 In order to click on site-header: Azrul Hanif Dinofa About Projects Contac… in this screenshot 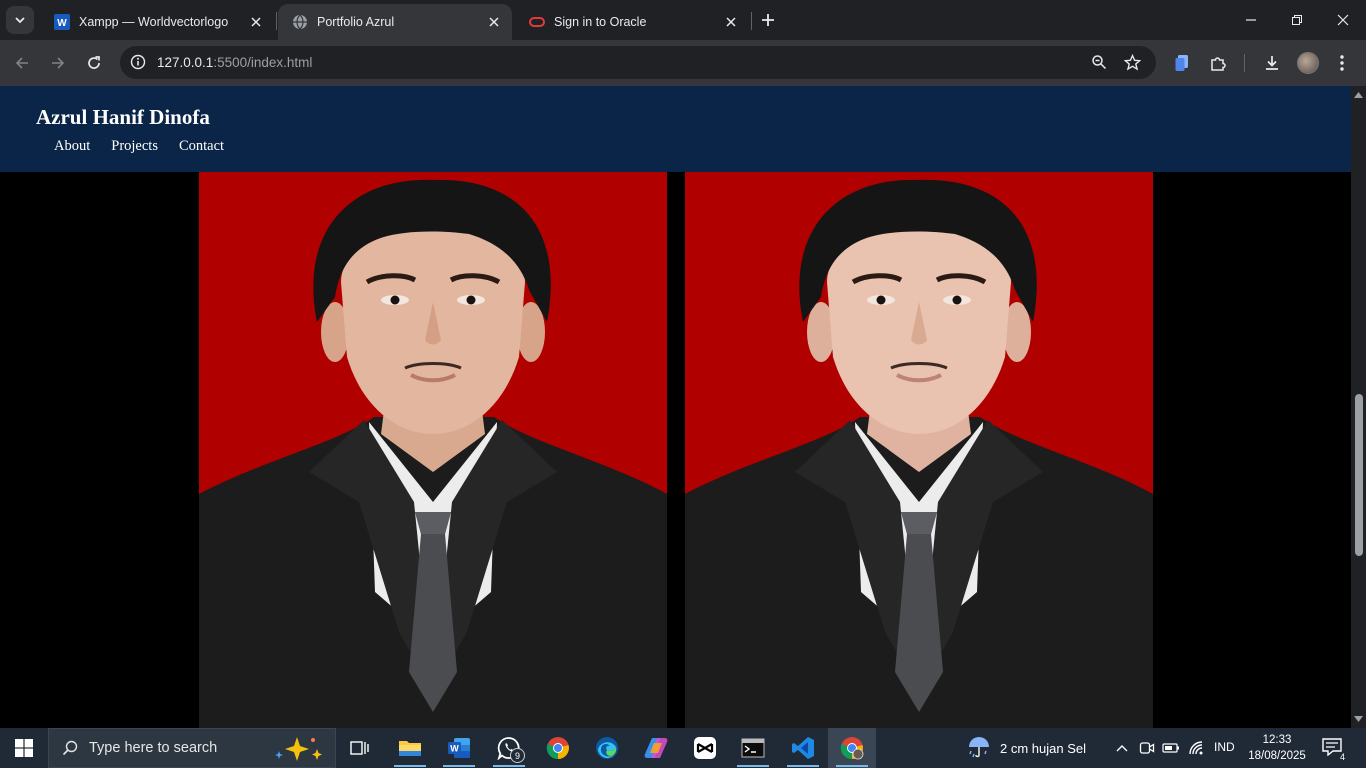, I will do `click(675, 129)`.